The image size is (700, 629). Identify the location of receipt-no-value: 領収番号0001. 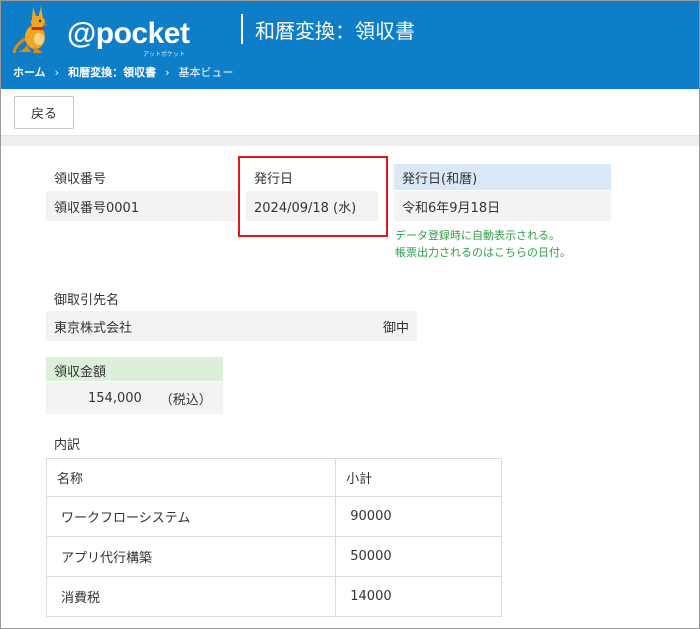
(141, 206).